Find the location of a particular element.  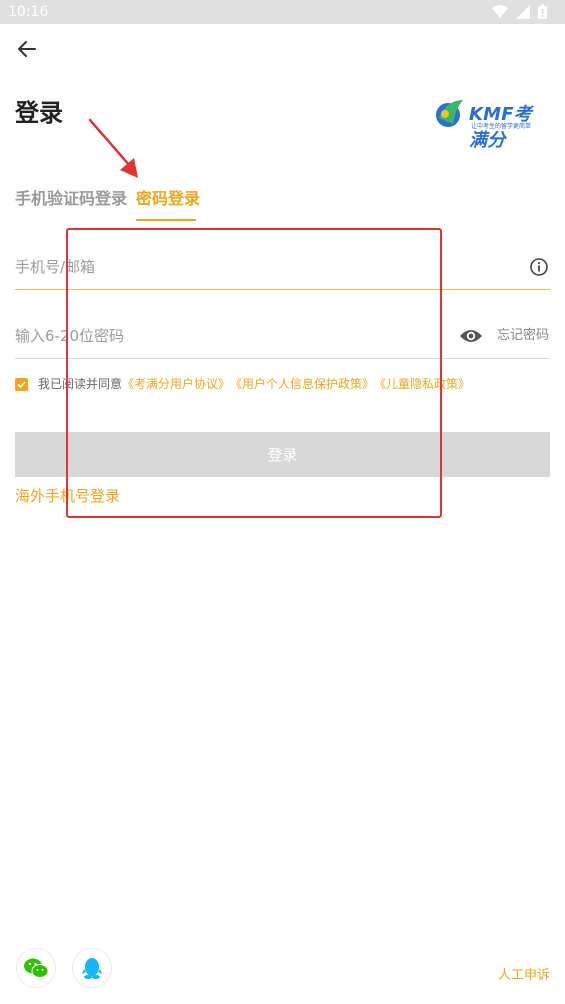

manual-appeal-link: 人工申诉 is located at coordinates (524, 976).